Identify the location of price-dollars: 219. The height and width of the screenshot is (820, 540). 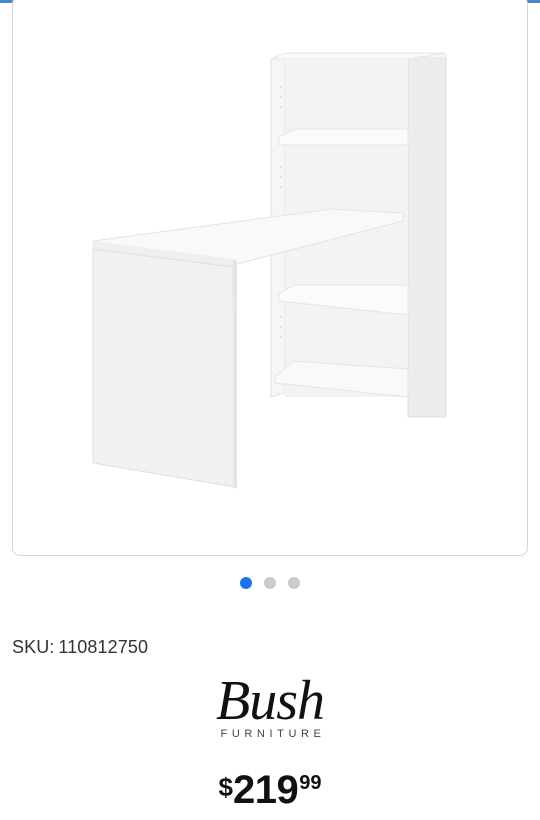
(265, 790).